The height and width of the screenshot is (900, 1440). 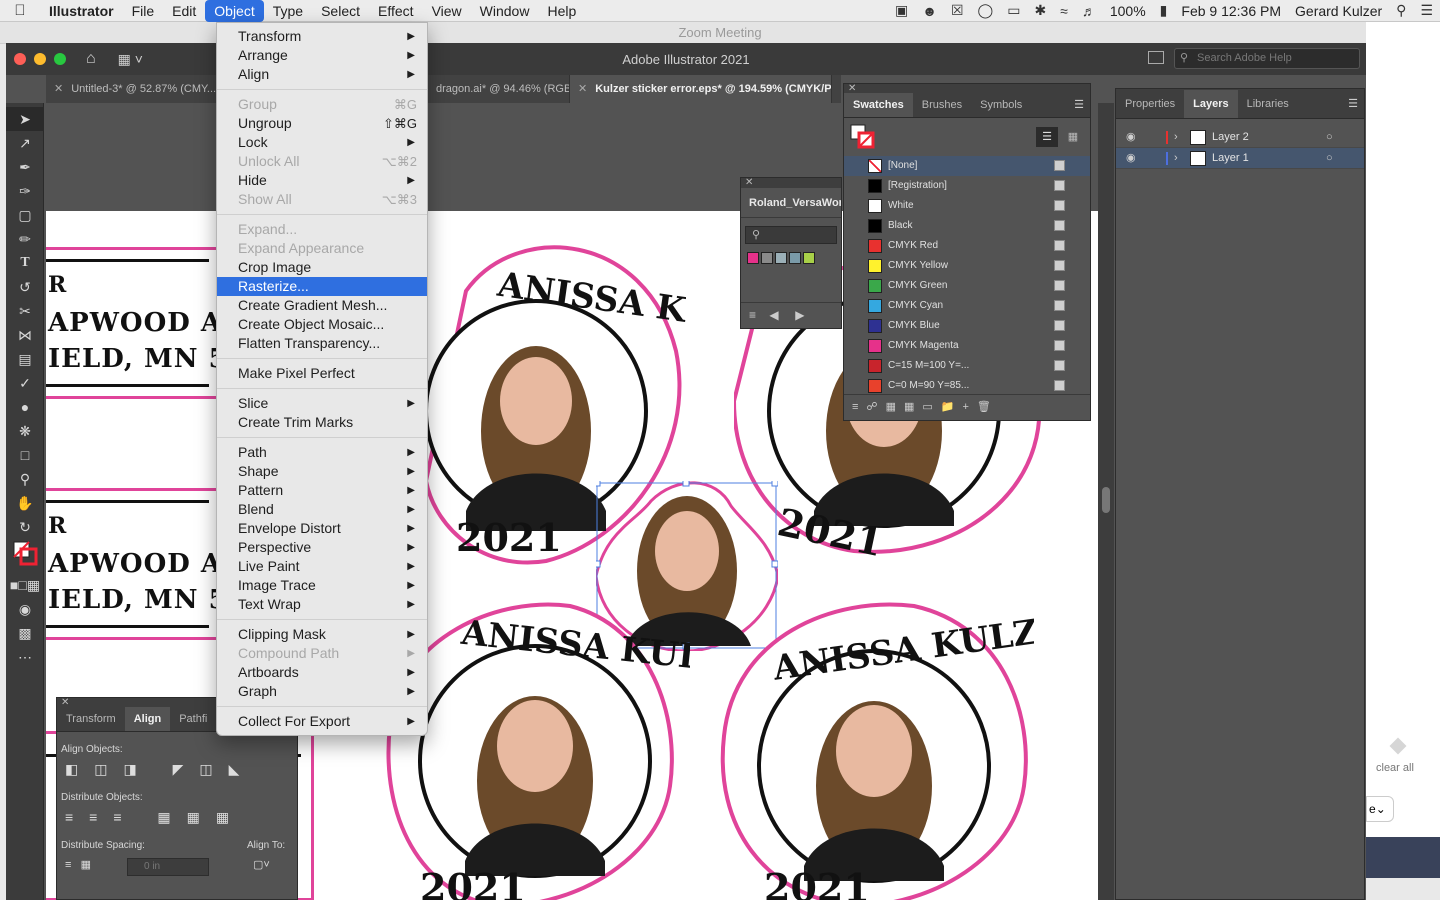 I want to click on menu-item-envelope-distort: Envelope Distort ▶, so click(x=322, y=528).